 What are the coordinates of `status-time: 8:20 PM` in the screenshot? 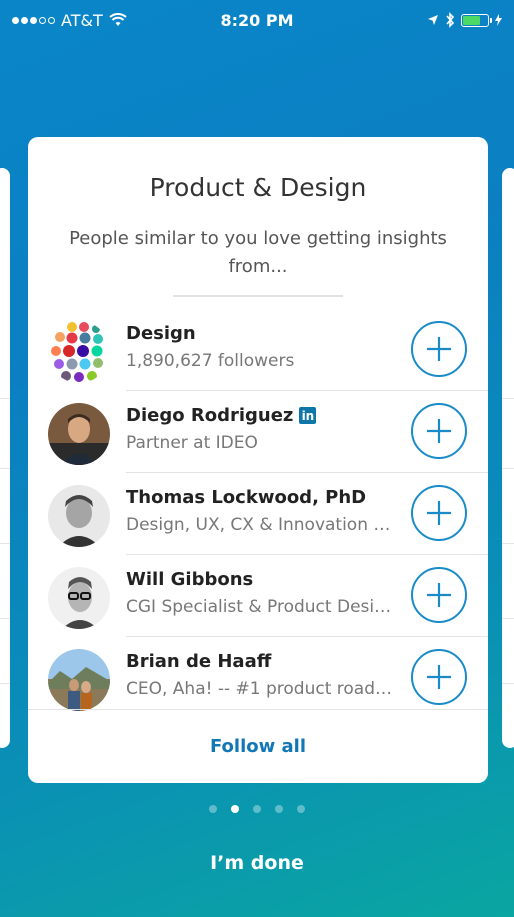 It's located at (257, 20).